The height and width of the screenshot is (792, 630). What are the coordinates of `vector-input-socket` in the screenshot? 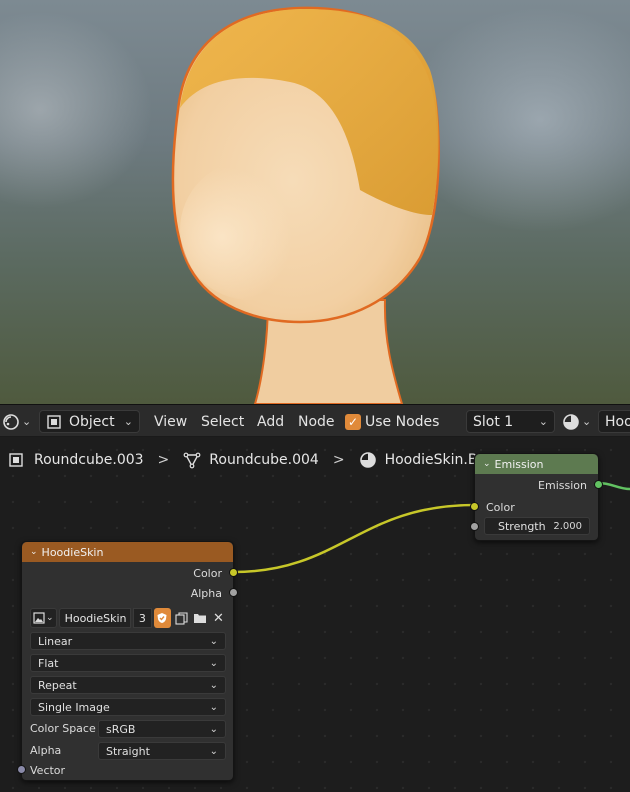 It's located at (21, 769).